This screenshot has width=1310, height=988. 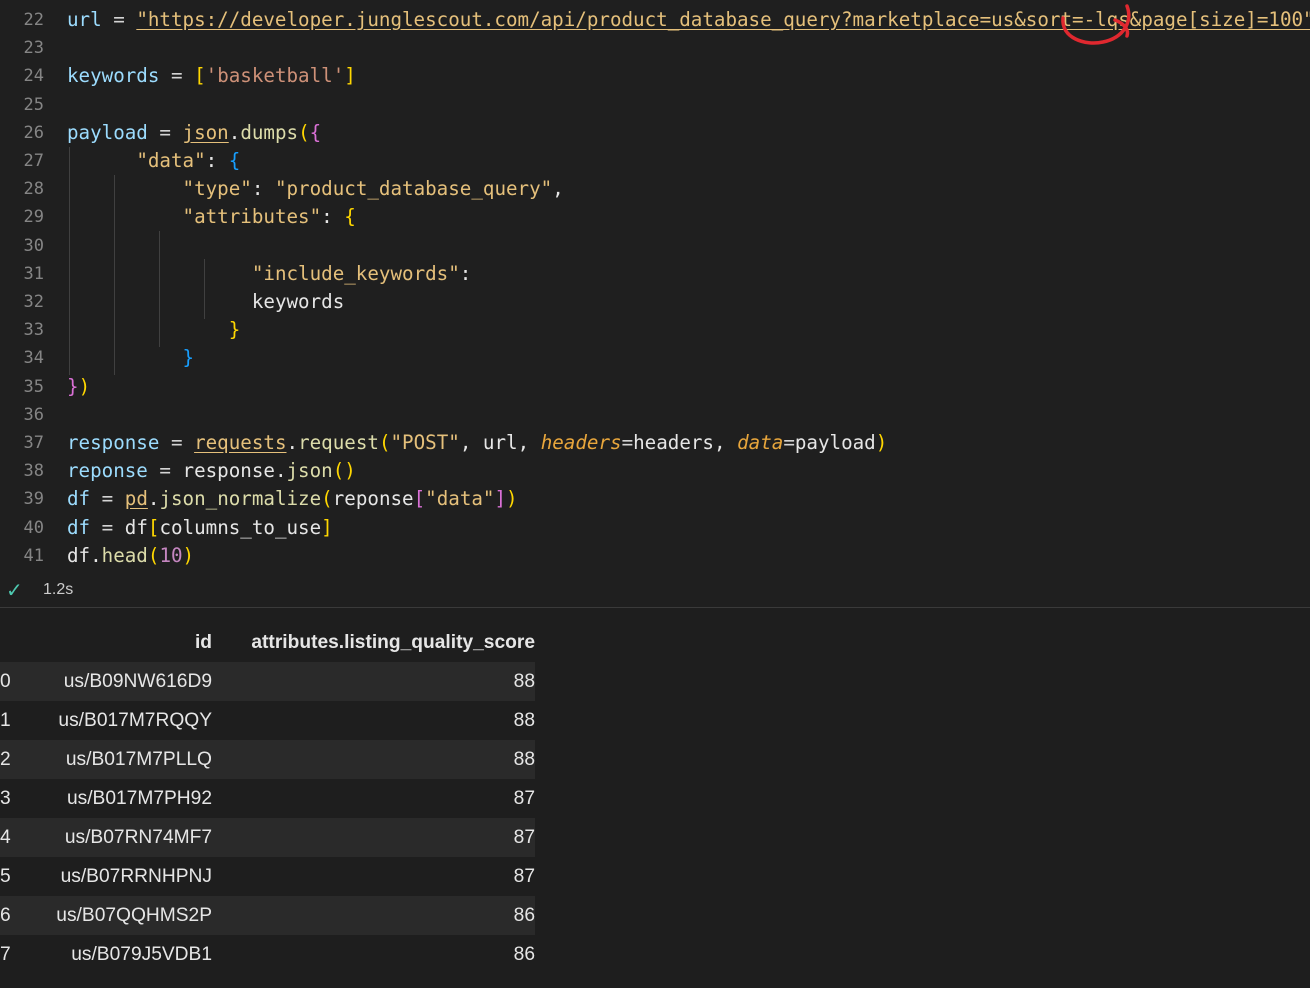 I want to click on row-index: 3, so click(x=14, y=798).